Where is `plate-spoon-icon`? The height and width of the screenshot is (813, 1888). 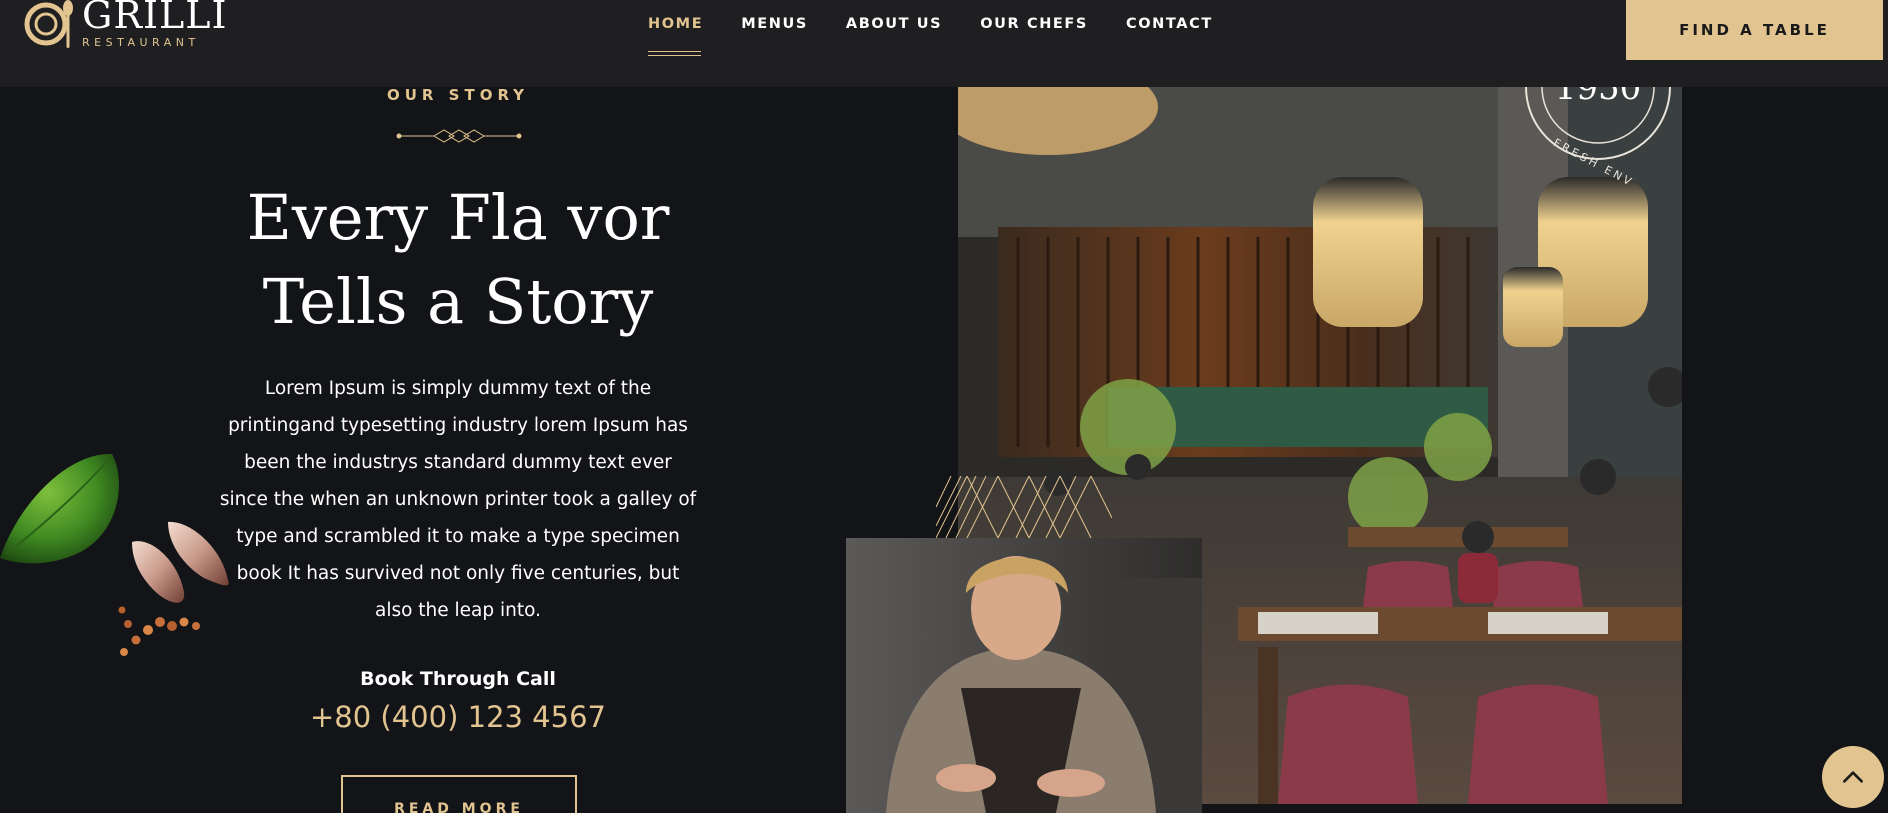
plate-spoon-icon is located at coordinates (48, 24).